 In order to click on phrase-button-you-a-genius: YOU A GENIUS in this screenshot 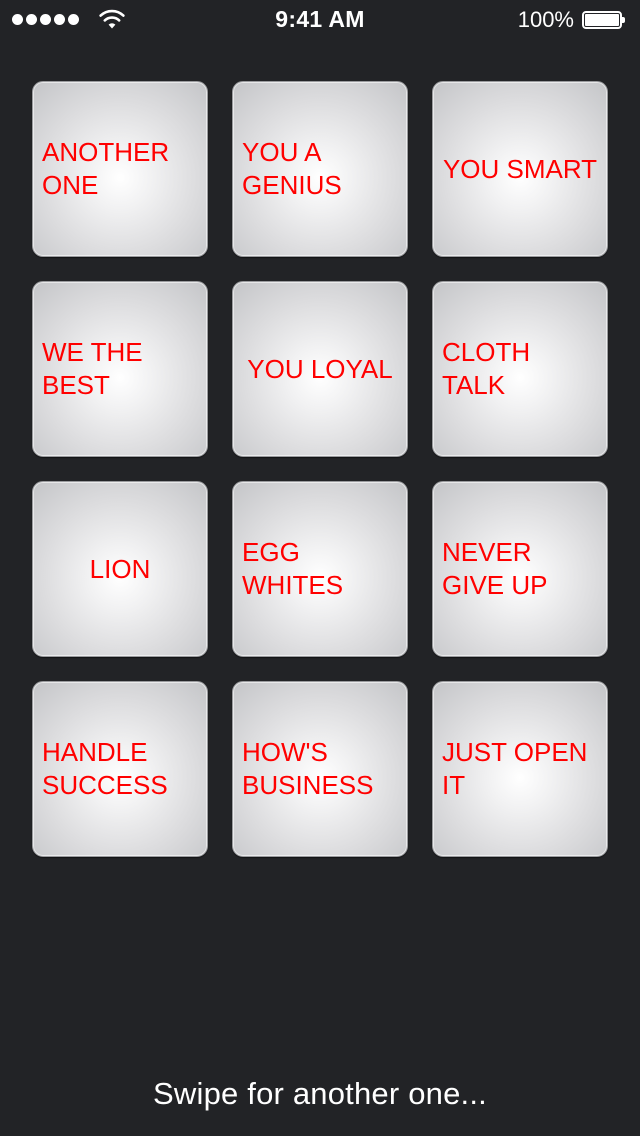, I will do `click(320, 169)`.